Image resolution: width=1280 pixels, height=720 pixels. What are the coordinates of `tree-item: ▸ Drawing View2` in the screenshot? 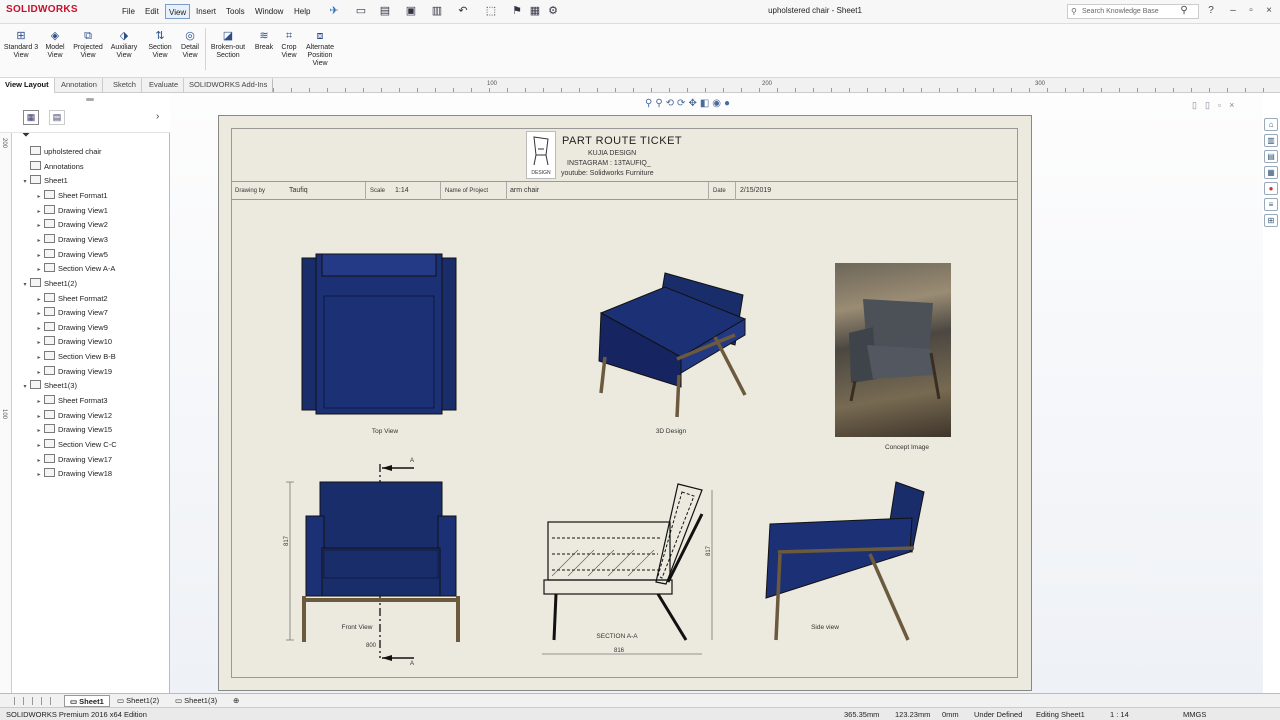 It's located at (71, 225).